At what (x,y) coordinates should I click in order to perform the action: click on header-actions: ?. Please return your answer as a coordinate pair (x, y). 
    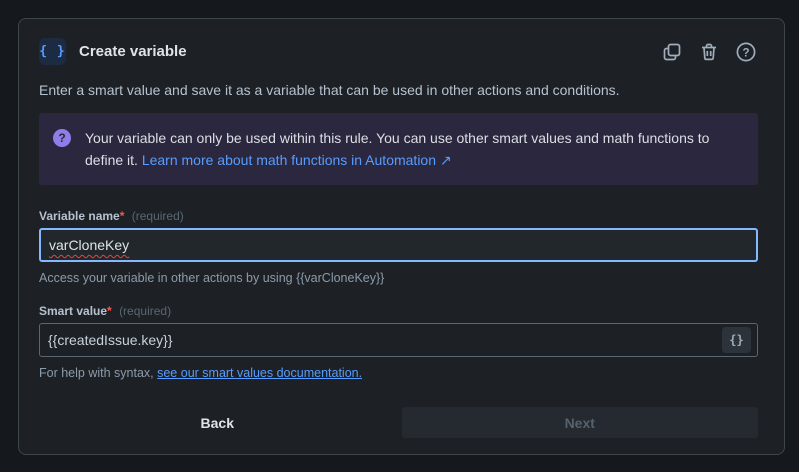
    Looking at the image, I should click on (709, 52).